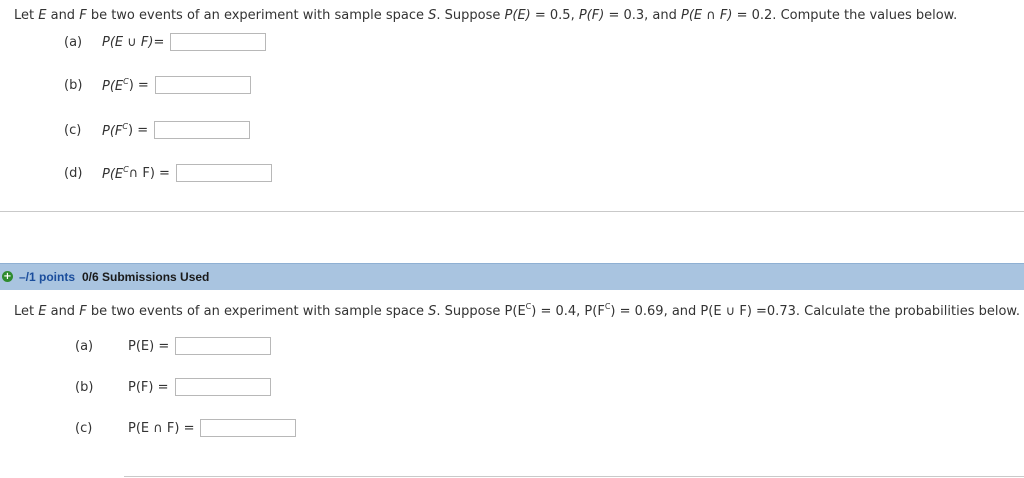 The image size is (1024, 478). Describe the element at coordinates (512, 276) in the screenshot. I see `problem2-header-bar: + –/1 points 0/6 Submissions Used` at that location.